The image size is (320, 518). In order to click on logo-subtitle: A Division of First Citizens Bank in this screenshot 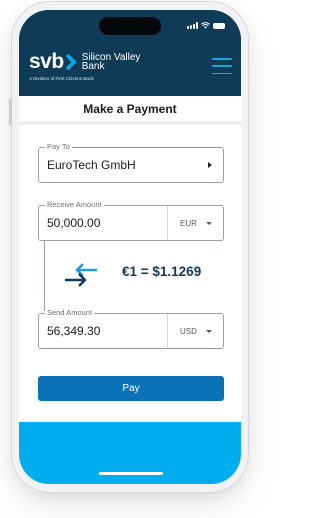, I will do `click(61, 78)`.